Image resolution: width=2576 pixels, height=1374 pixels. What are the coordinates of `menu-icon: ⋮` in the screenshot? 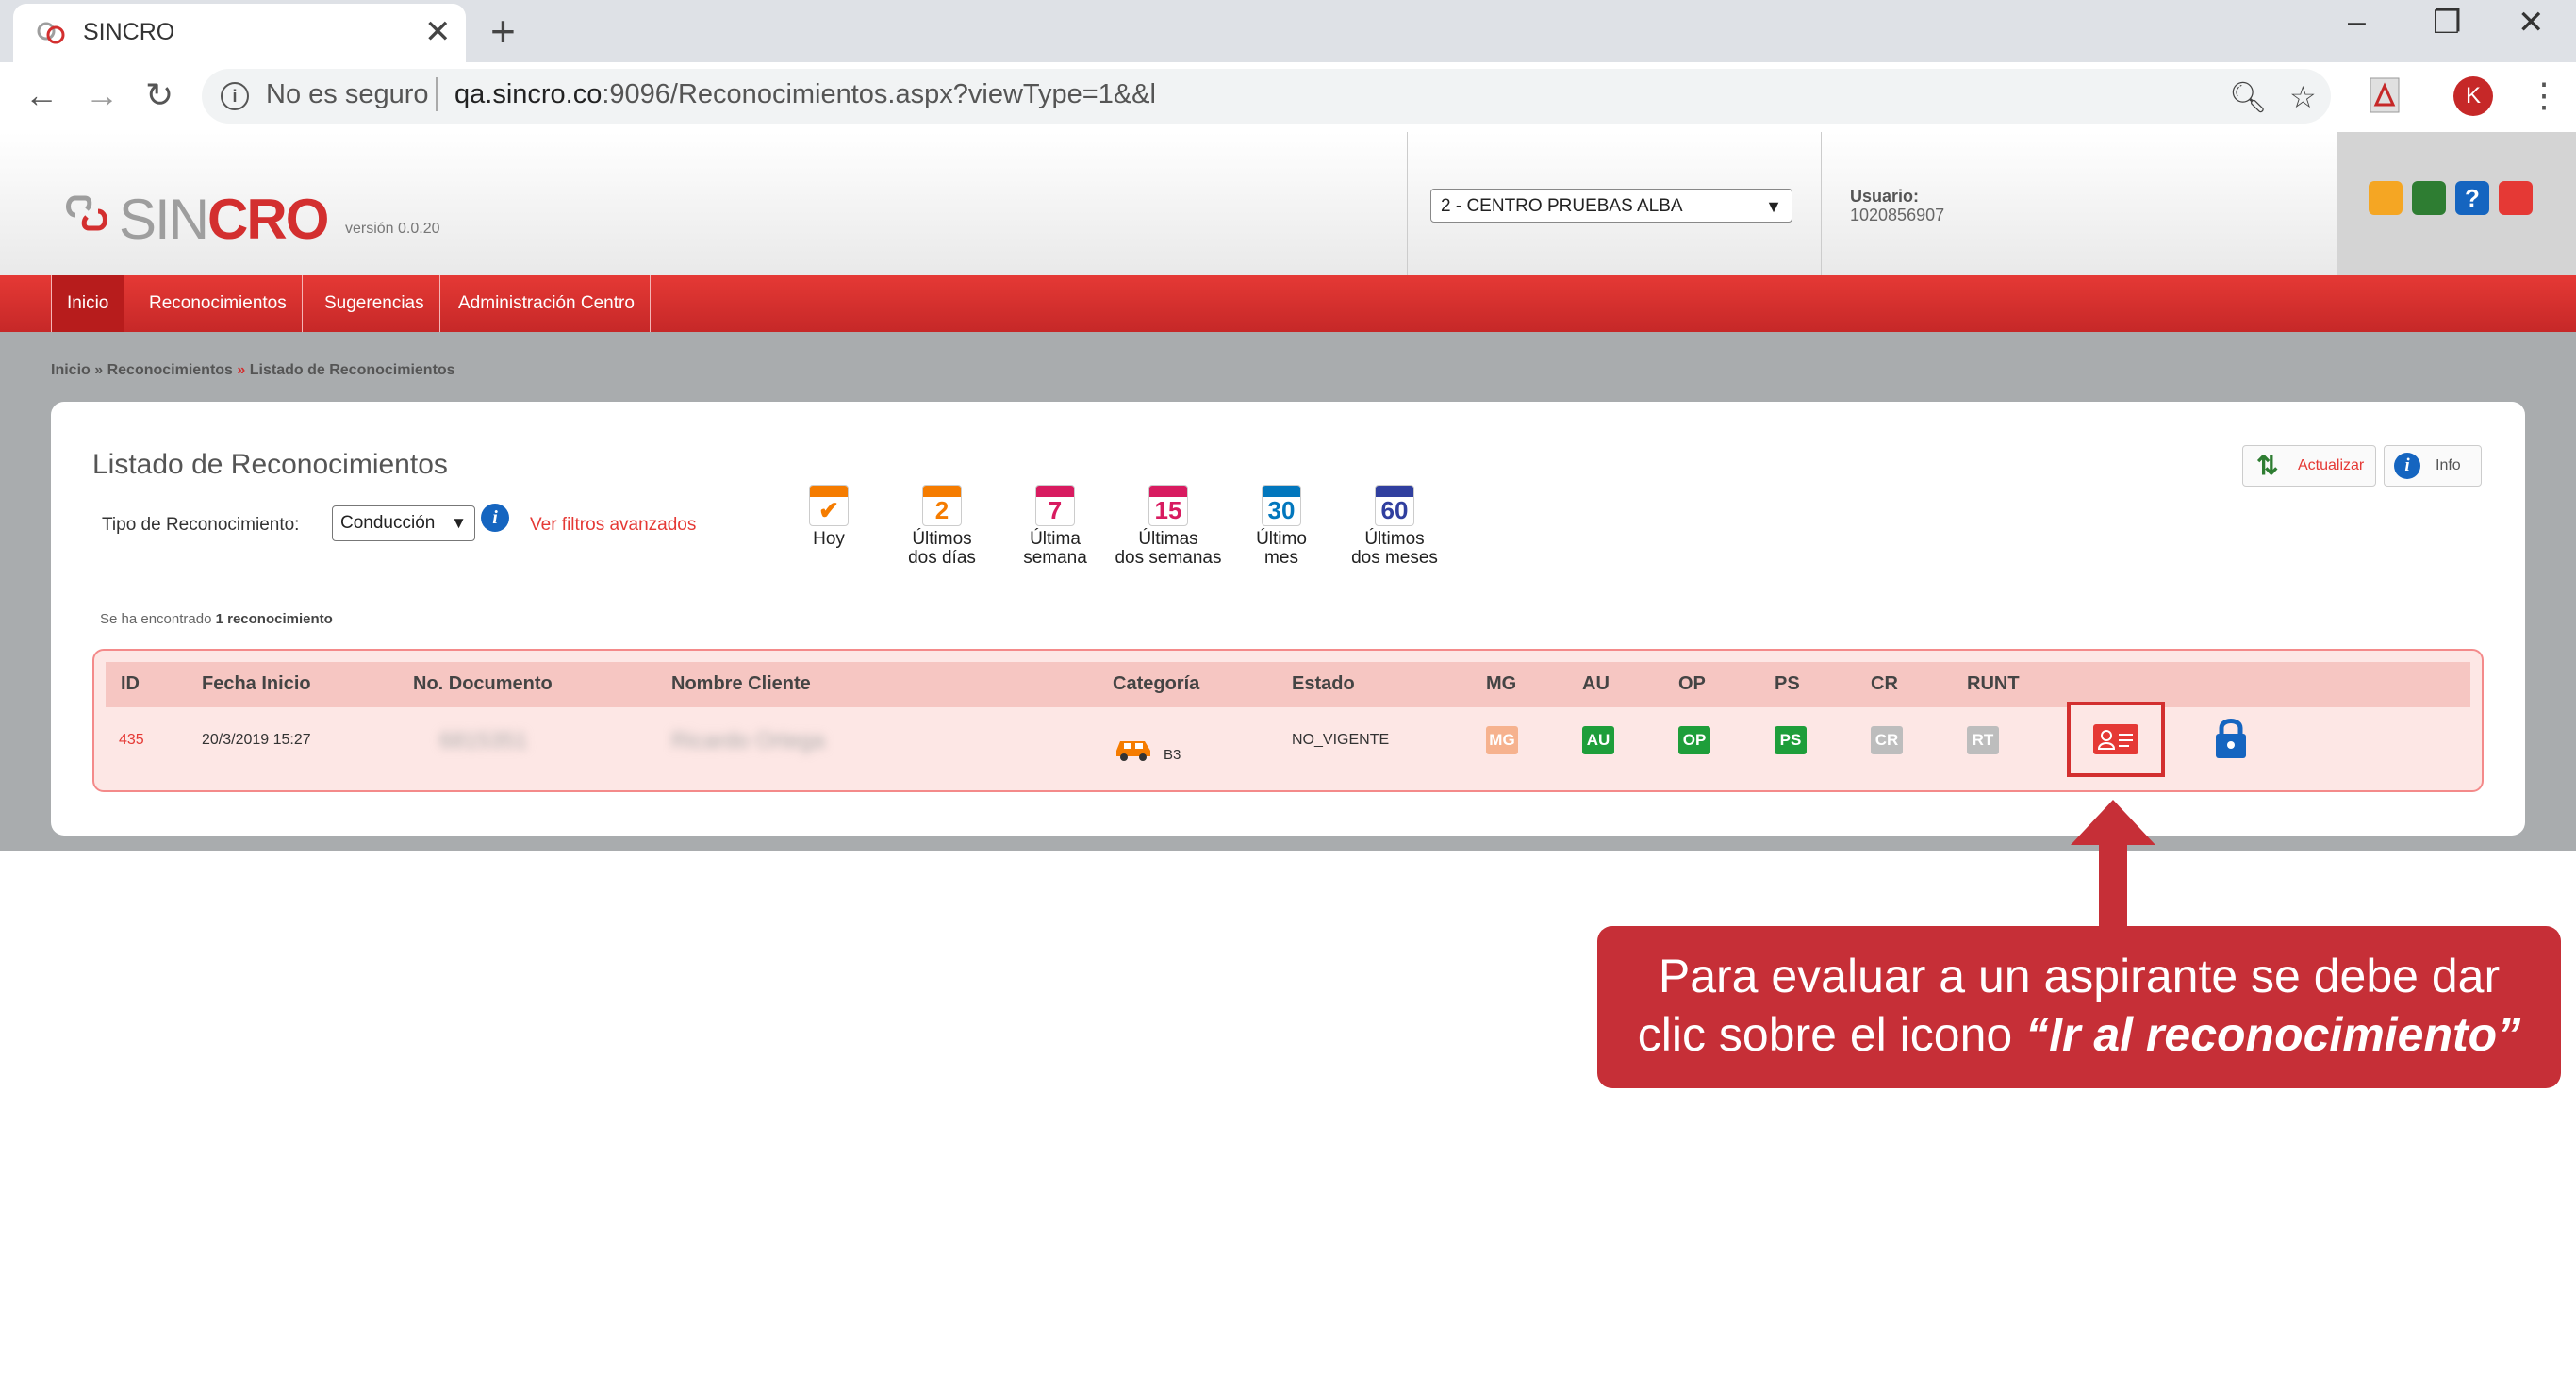 It's located at (2544, 95).